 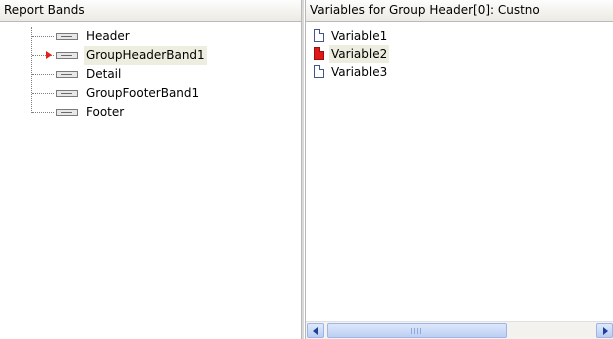 I want to click on report-bands-header: Report Bands, so click(x=150, y=11).